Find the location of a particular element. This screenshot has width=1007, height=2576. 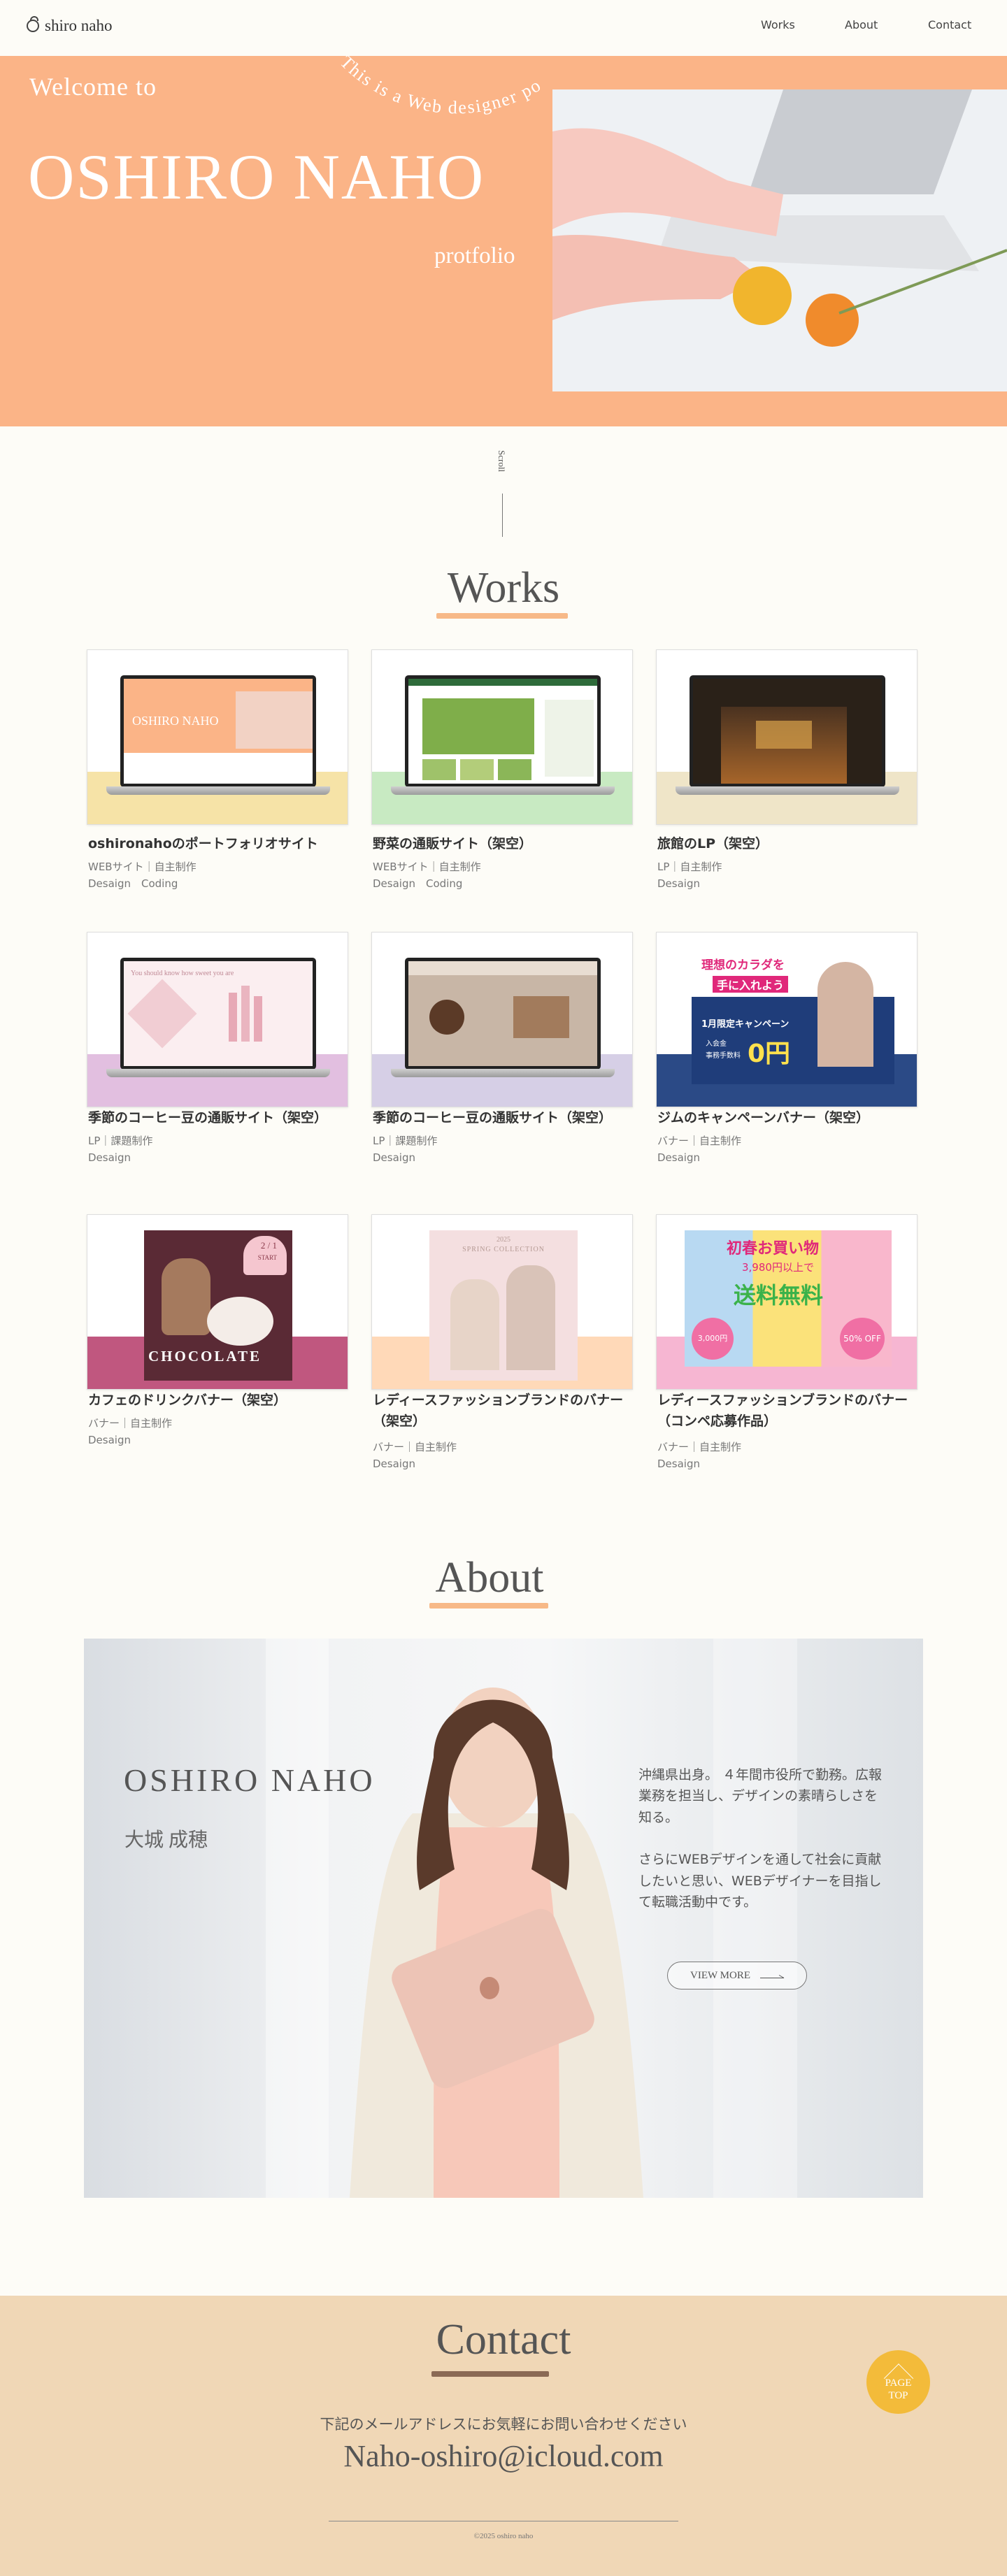

thumbnail-vegetable-shop is located at coordinates (503, 731).